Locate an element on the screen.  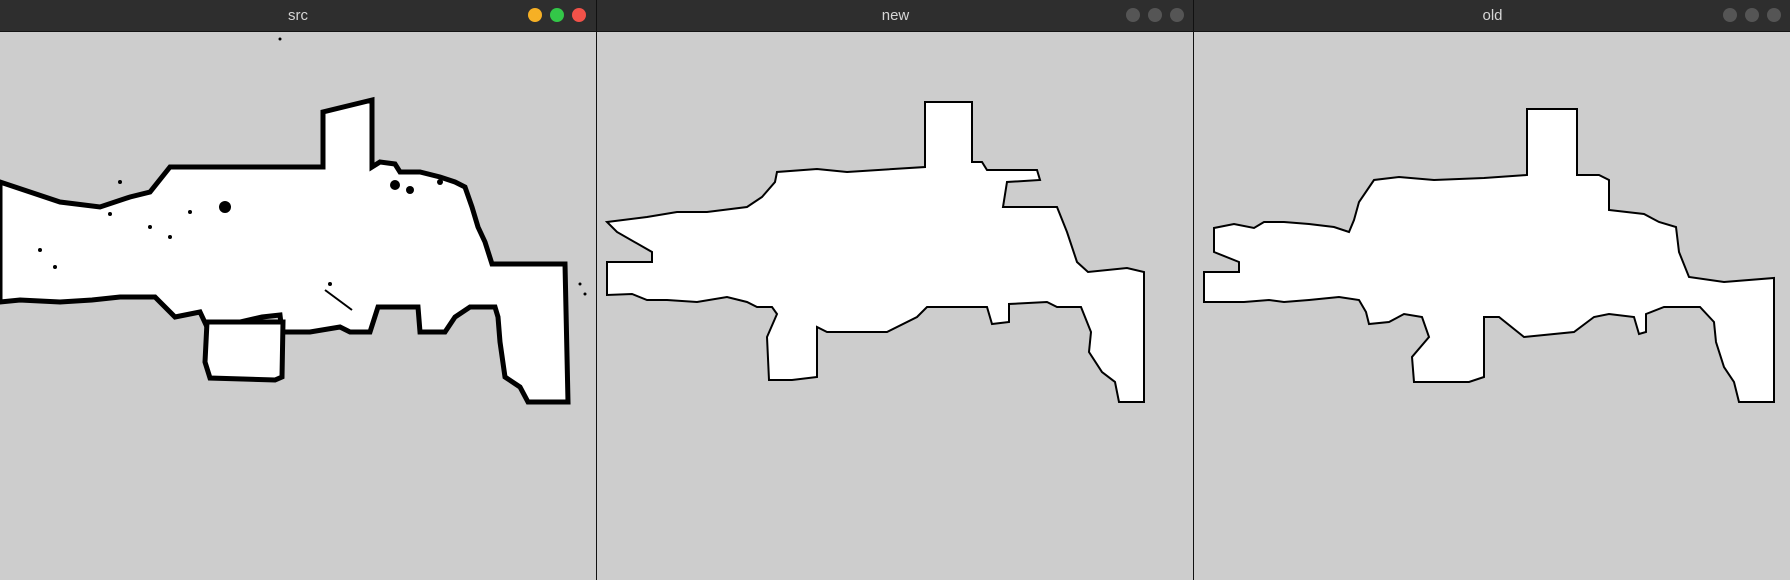
window-title-old: old is located at coordinates (1492, 15).